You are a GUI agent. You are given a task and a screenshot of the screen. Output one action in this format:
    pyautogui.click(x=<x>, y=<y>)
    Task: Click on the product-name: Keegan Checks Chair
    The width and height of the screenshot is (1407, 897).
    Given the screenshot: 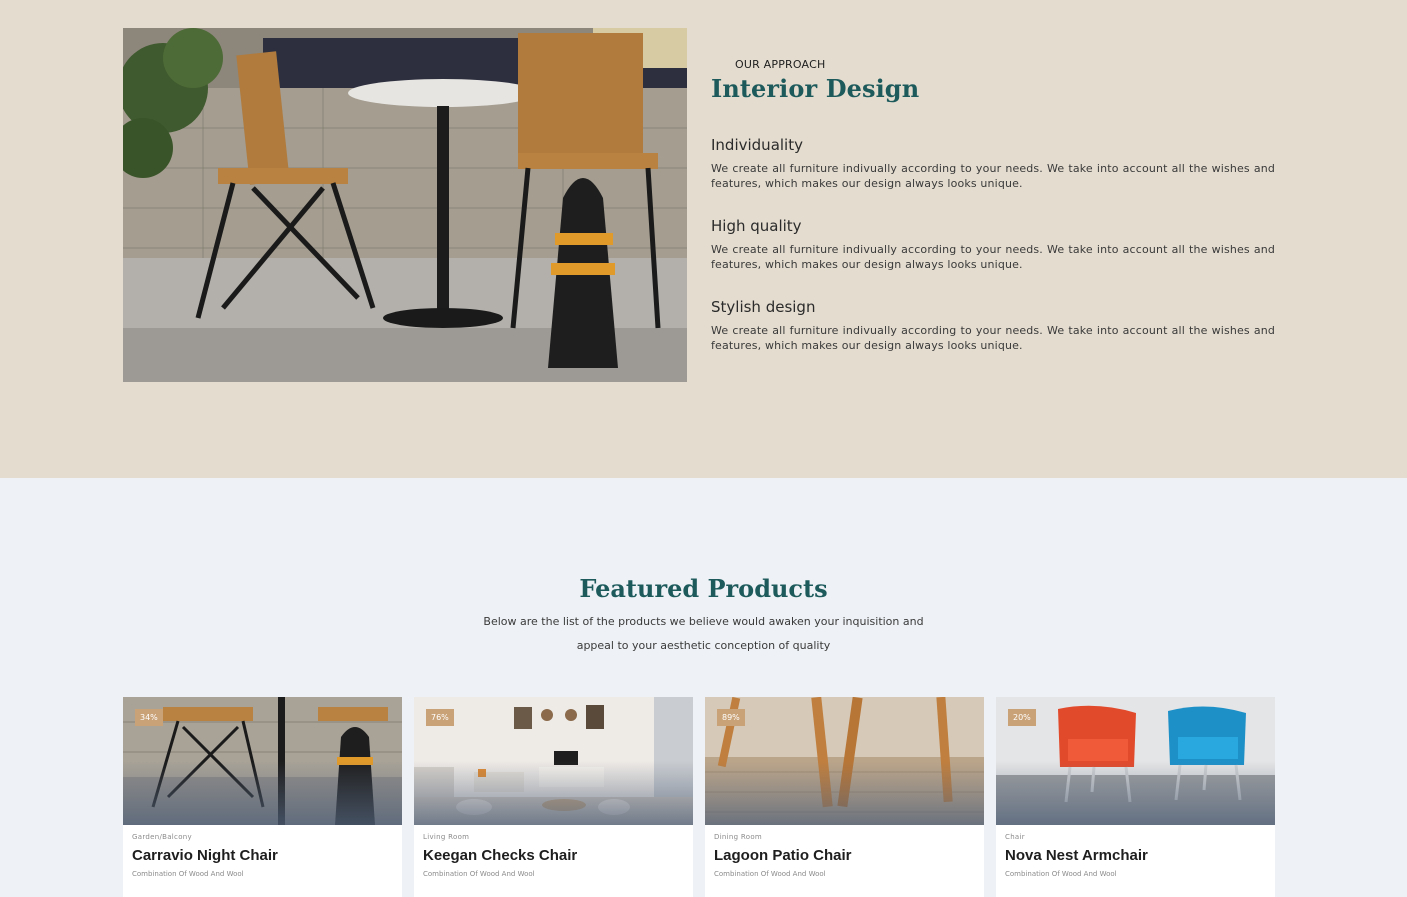 What is the action you would take?
    pyautogui.click(x=553, y=855)
    